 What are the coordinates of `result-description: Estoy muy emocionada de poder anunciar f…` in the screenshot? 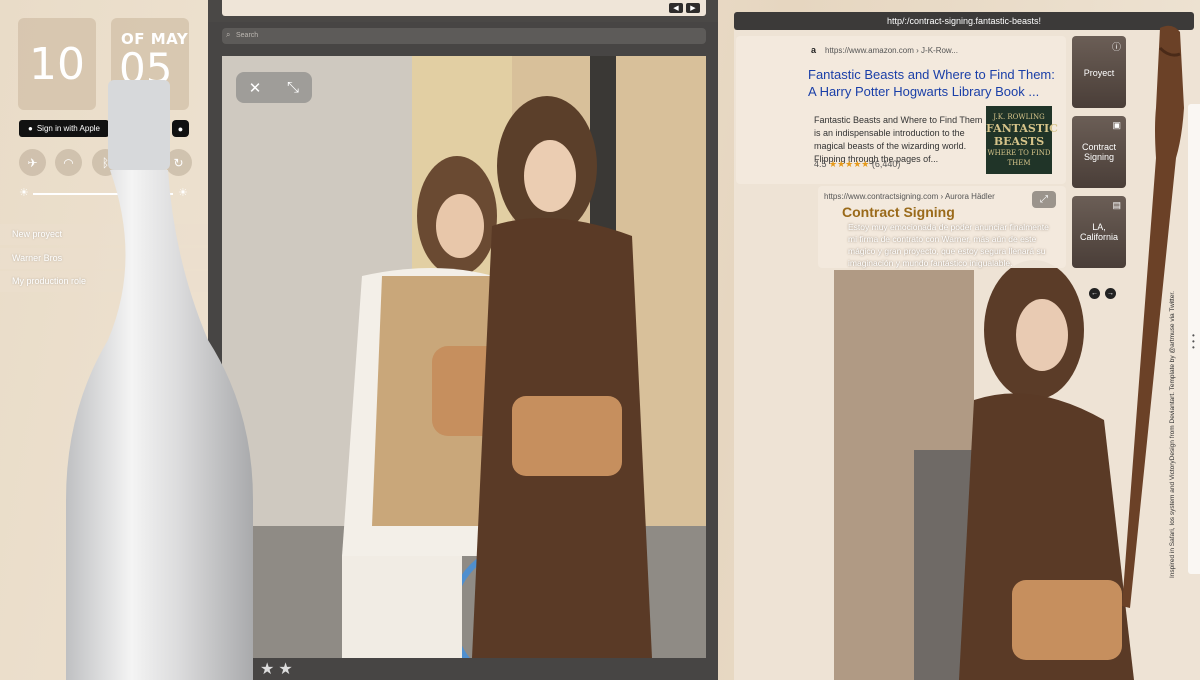 It's located at (948, 245).